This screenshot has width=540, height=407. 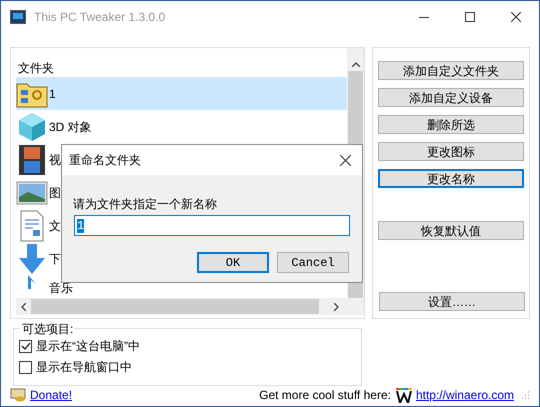 I want to click on group-title: 可选项目:, so click(x=48, y=329).